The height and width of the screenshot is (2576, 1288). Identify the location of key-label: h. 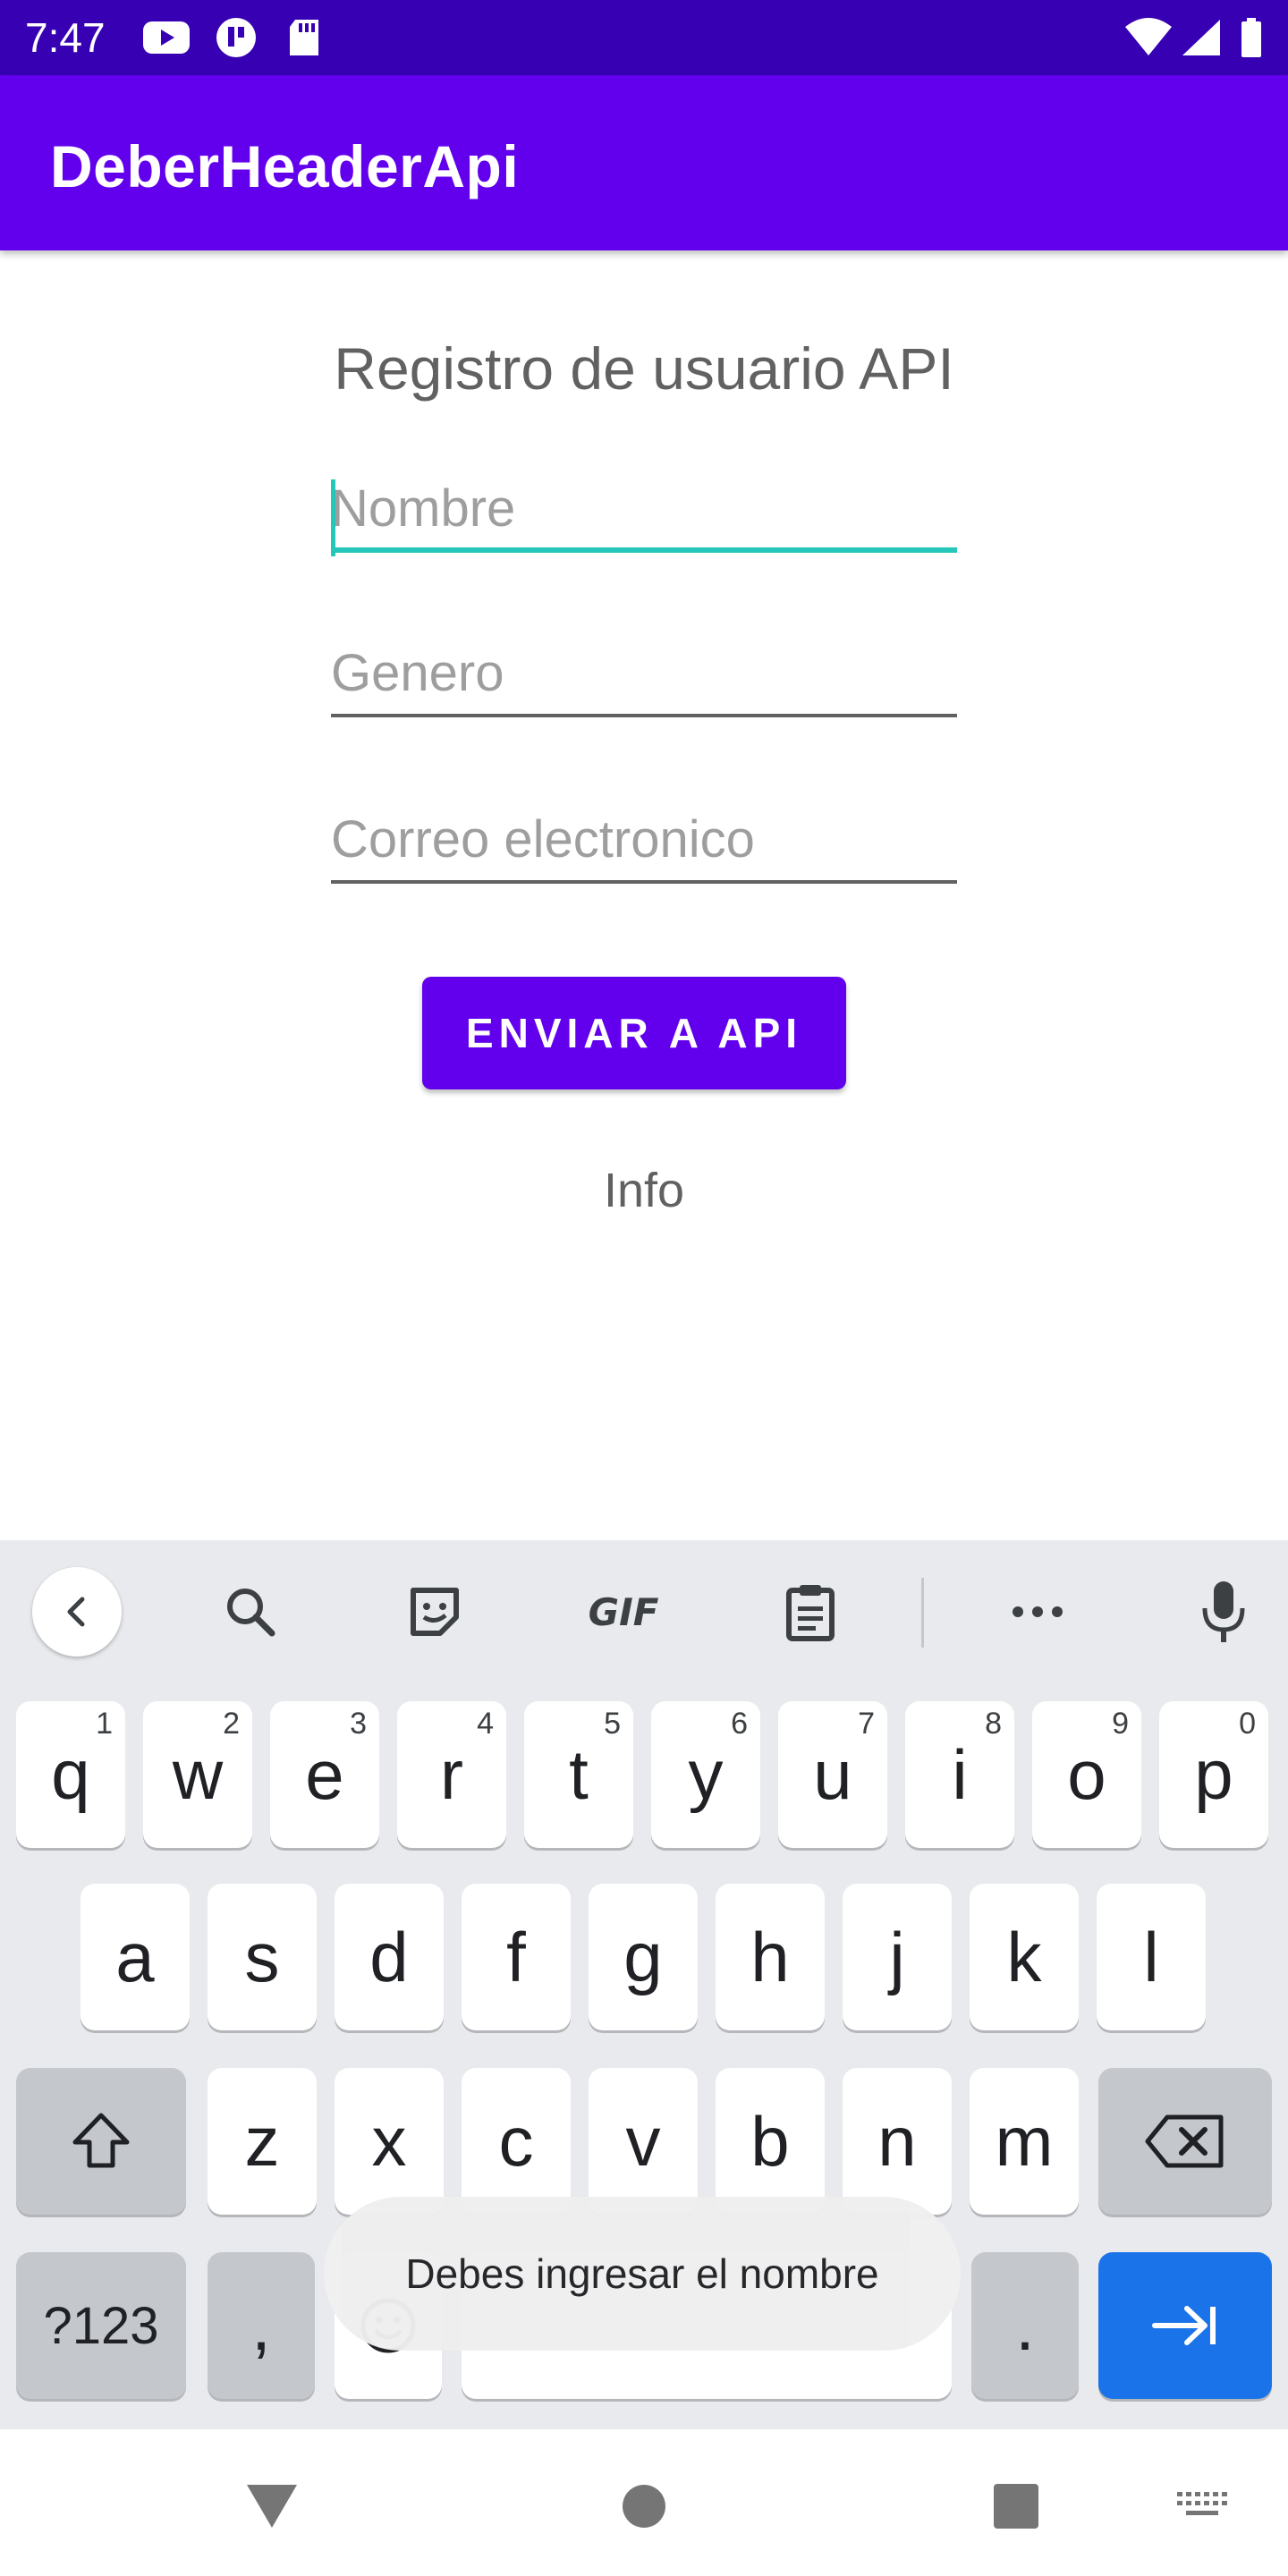
(770, 1956).